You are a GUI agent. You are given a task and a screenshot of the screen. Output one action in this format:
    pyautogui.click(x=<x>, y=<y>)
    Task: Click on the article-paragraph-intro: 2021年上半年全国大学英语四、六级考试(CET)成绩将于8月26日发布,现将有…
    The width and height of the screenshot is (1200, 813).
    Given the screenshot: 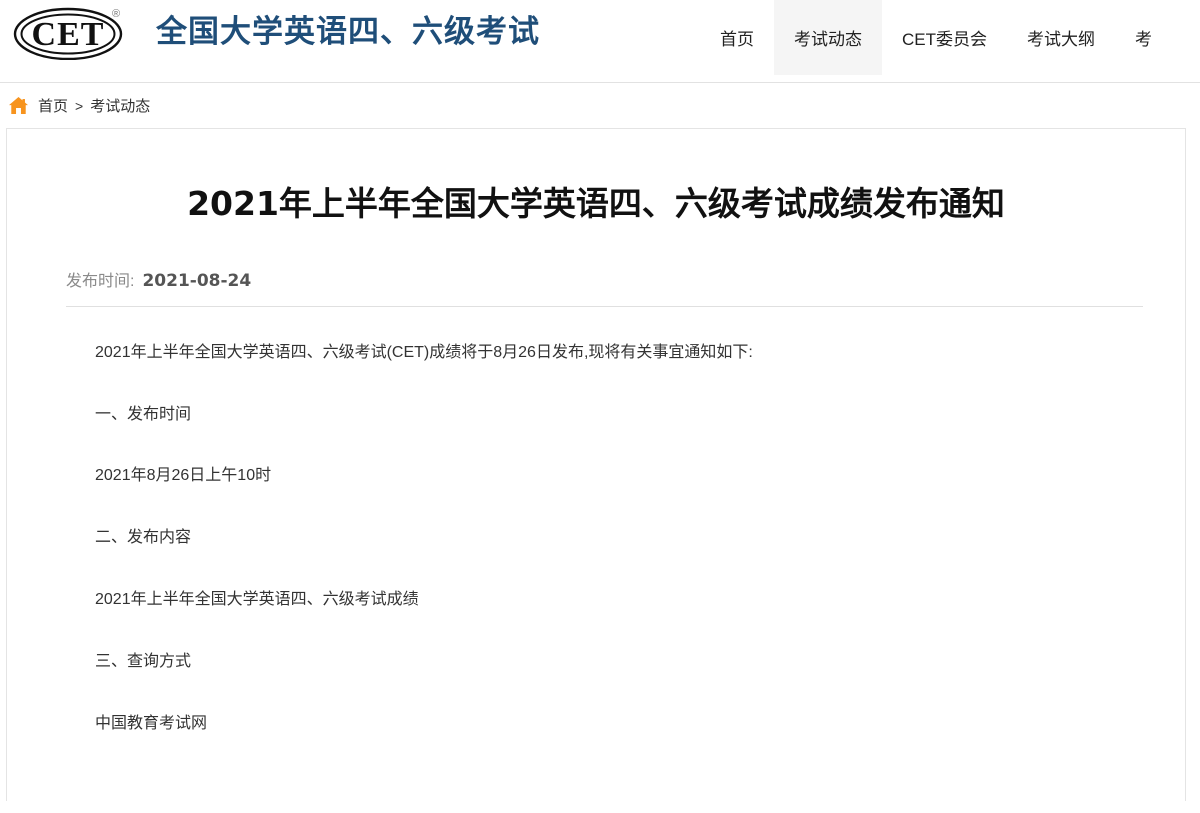 What is the action you would take?
    pyautogui.click(x=424, y=352)
    